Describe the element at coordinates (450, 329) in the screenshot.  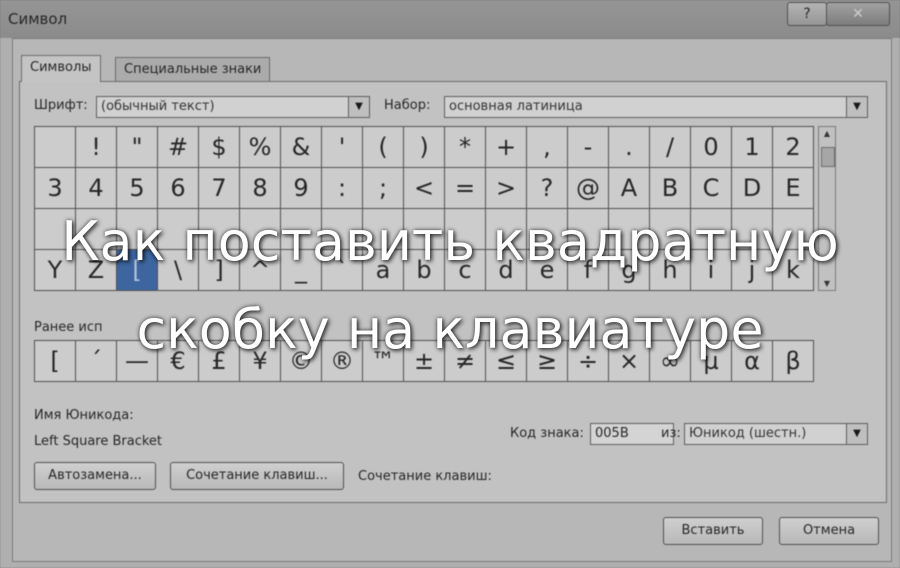
I see `headline-line-2: скобку на клавиатуре` at that location.